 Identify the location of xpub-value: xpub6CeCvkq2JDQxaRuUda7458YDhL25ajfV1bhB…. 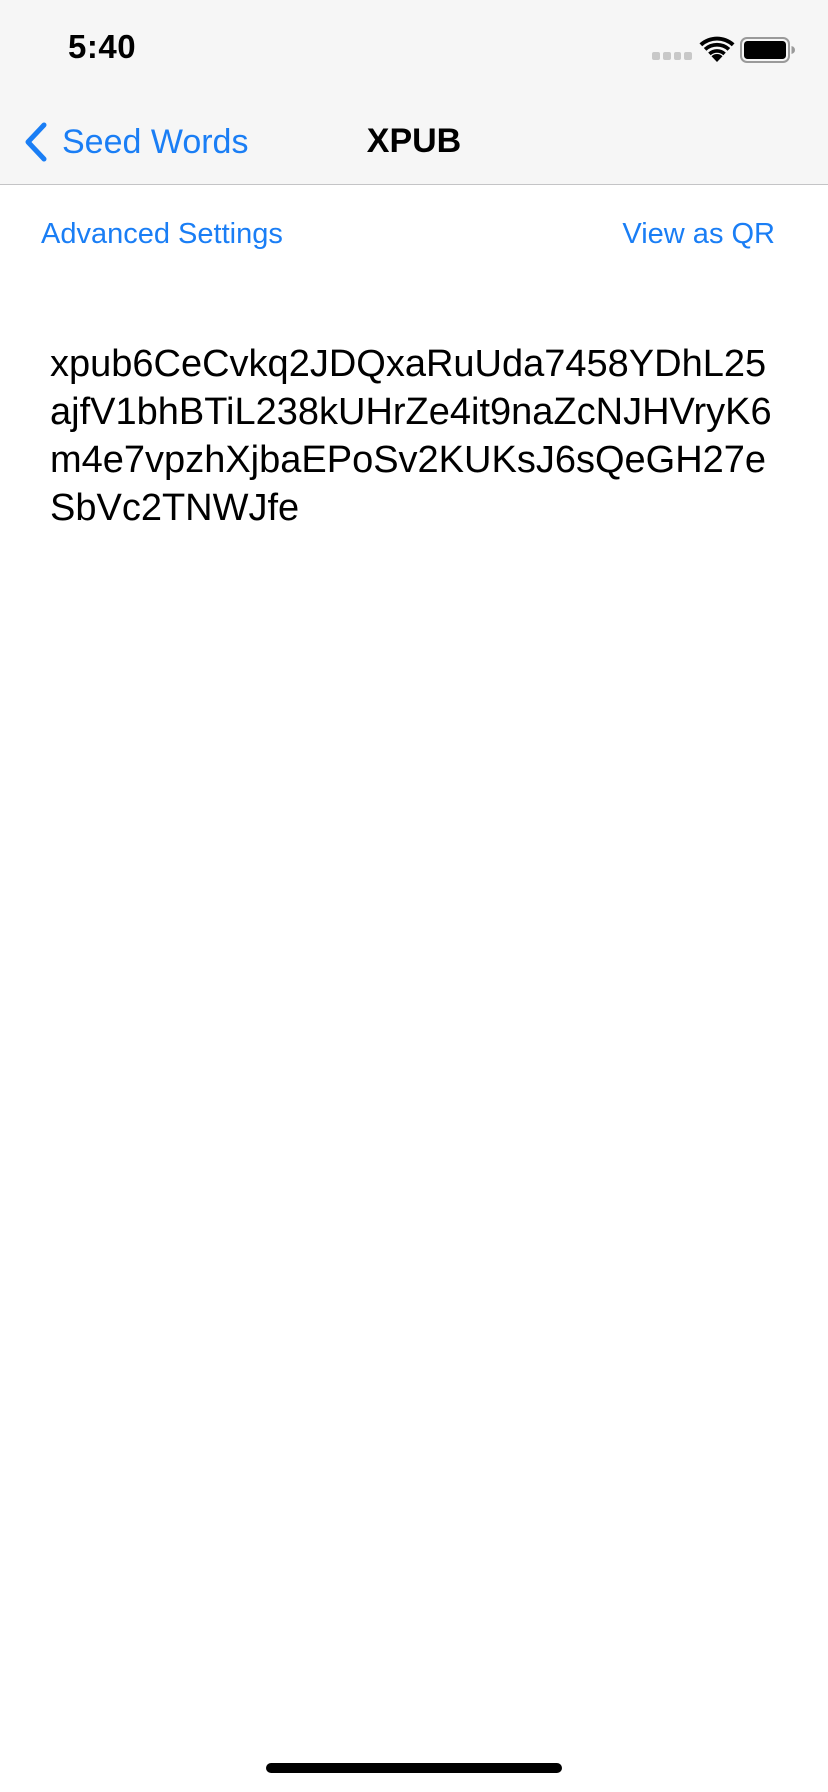
(411, 436).